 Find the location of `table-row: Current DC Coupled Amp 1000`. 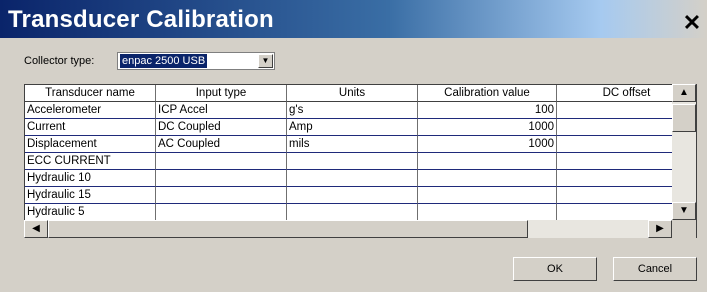

table-row: Current DC Coupled Amp 1000 is located at coordinates (360, 127).